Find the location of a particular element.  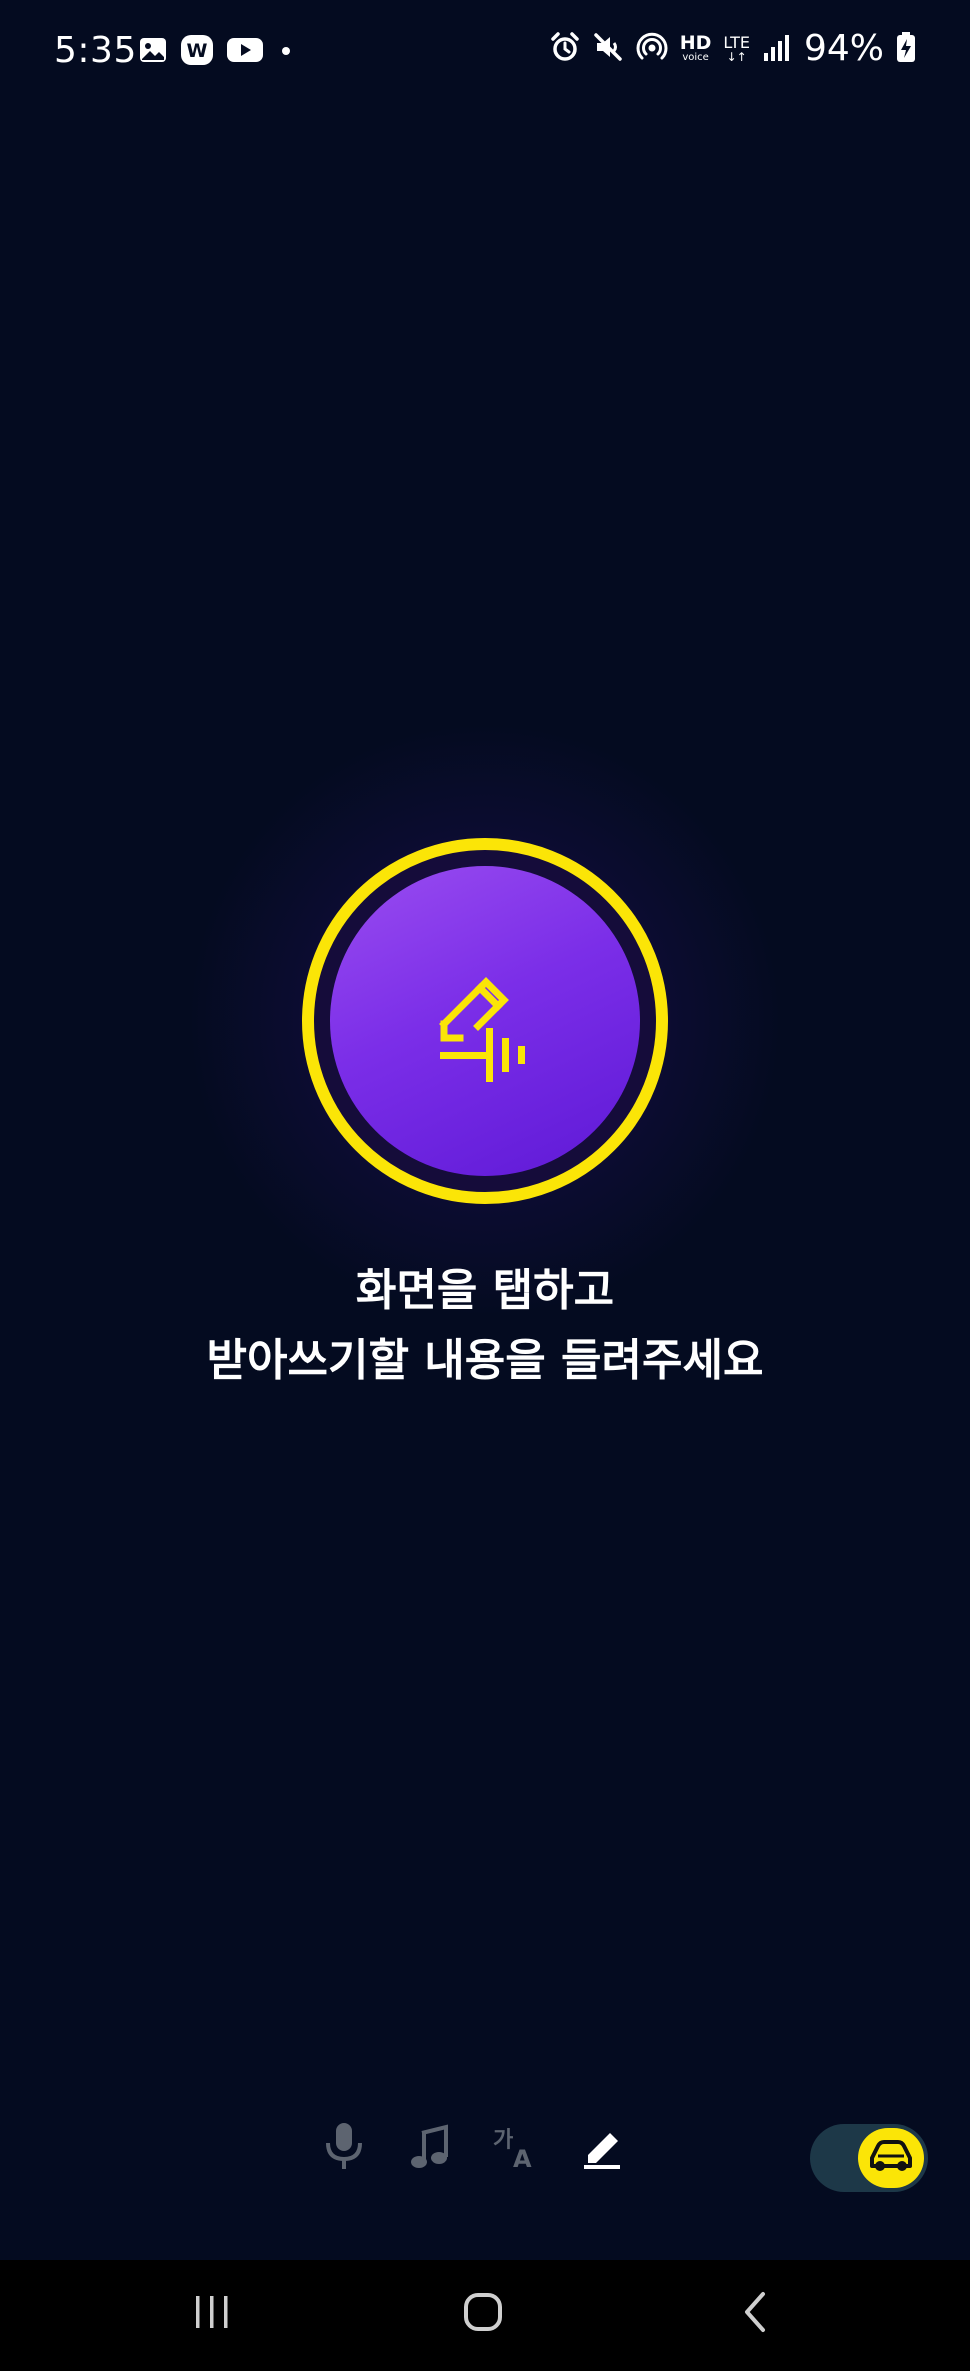

w-app-icon: W is located at coordinates (197, 52).